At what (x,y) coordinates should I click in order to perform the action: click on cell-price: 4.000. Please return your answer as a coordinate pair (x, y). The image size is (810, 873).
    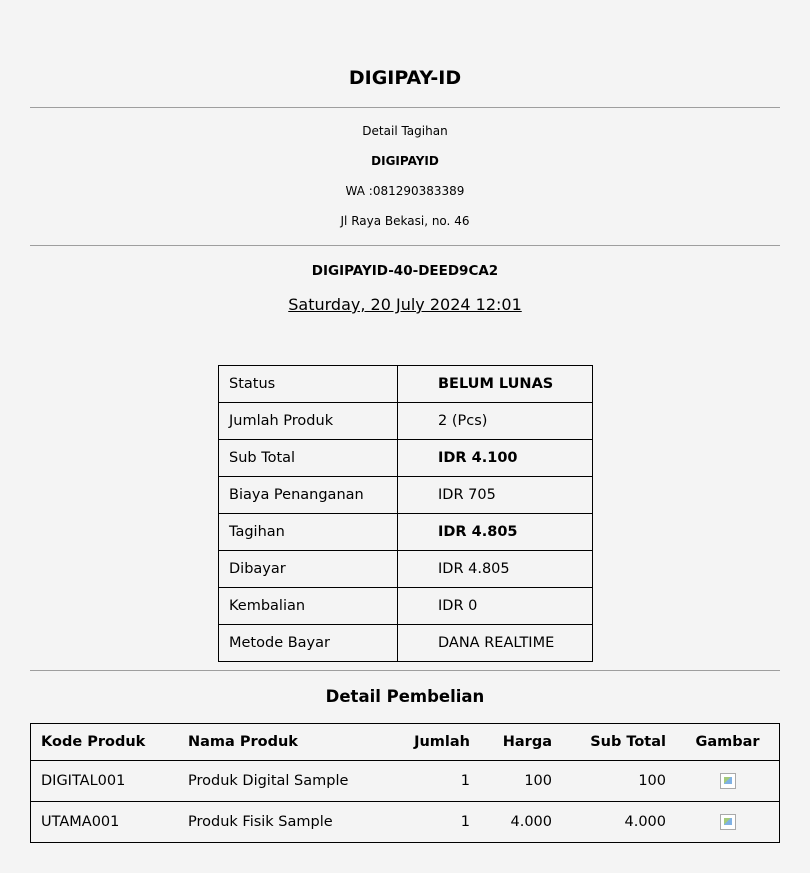
    Looking at the image, I should click on (521, 822).